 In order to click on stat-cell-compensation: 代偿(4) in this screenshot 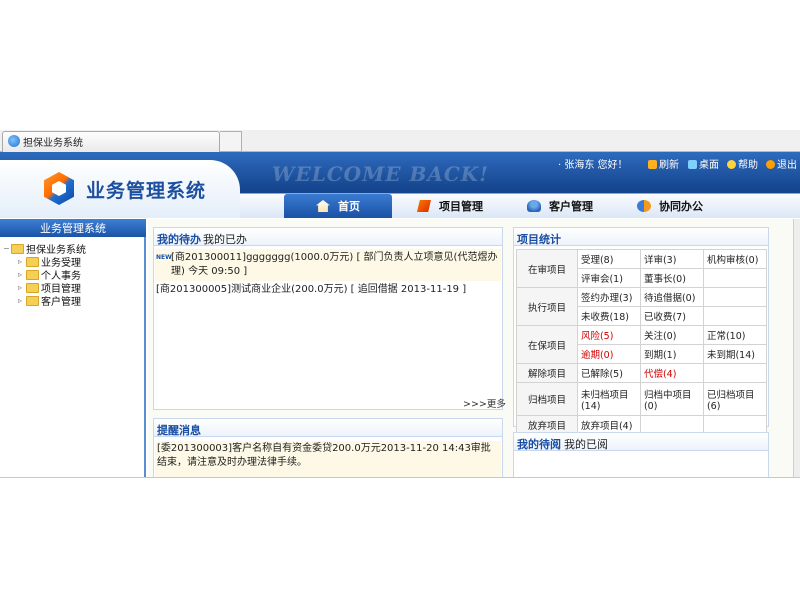, I will do `click(671, 373)`.